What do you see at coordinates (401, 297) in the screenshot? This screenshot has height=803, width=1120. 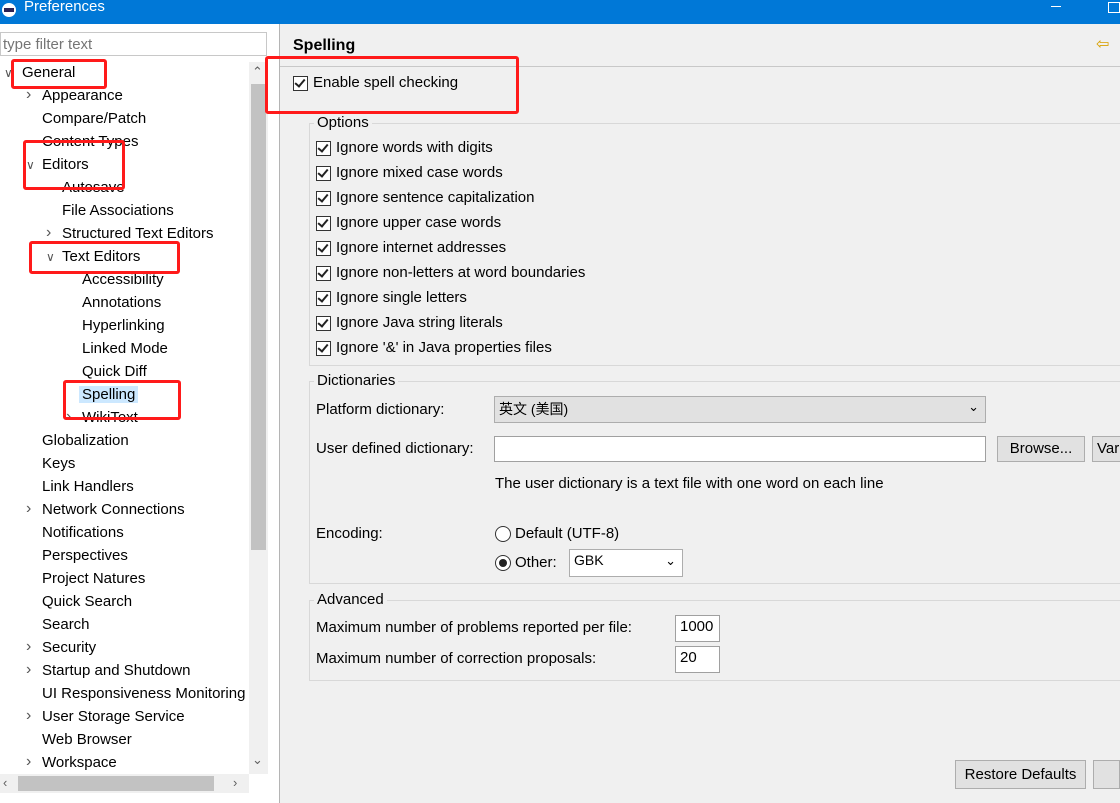 I see `option-label: Ignore single letters` at bounding box center [401, 297].